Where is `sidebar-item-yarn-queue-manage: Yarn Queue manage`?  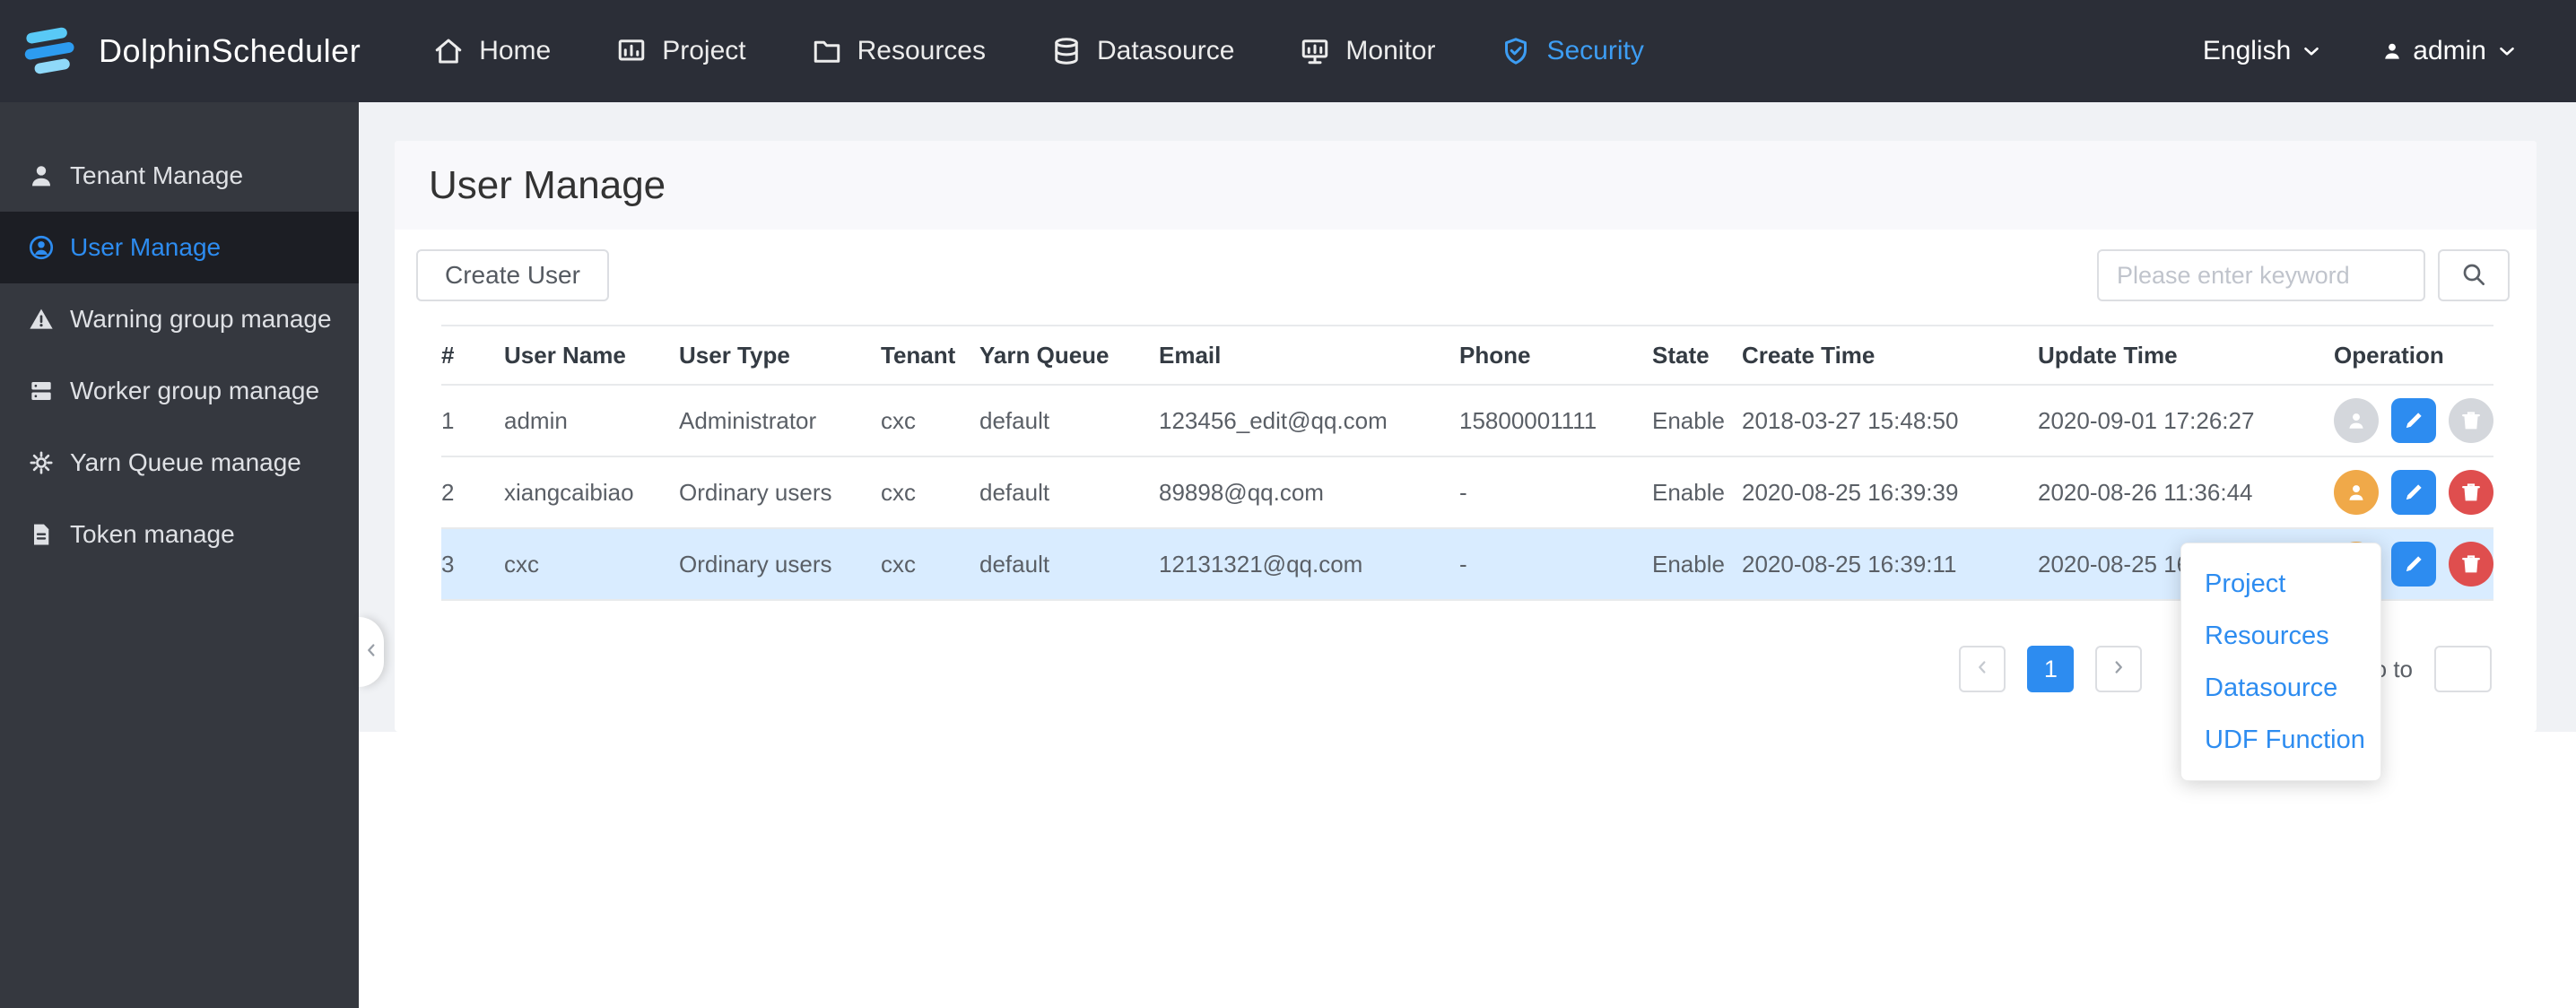
sidebar-item-yarn-queue-manage: Yarn Queue manage is located at coordinates (179, 463).